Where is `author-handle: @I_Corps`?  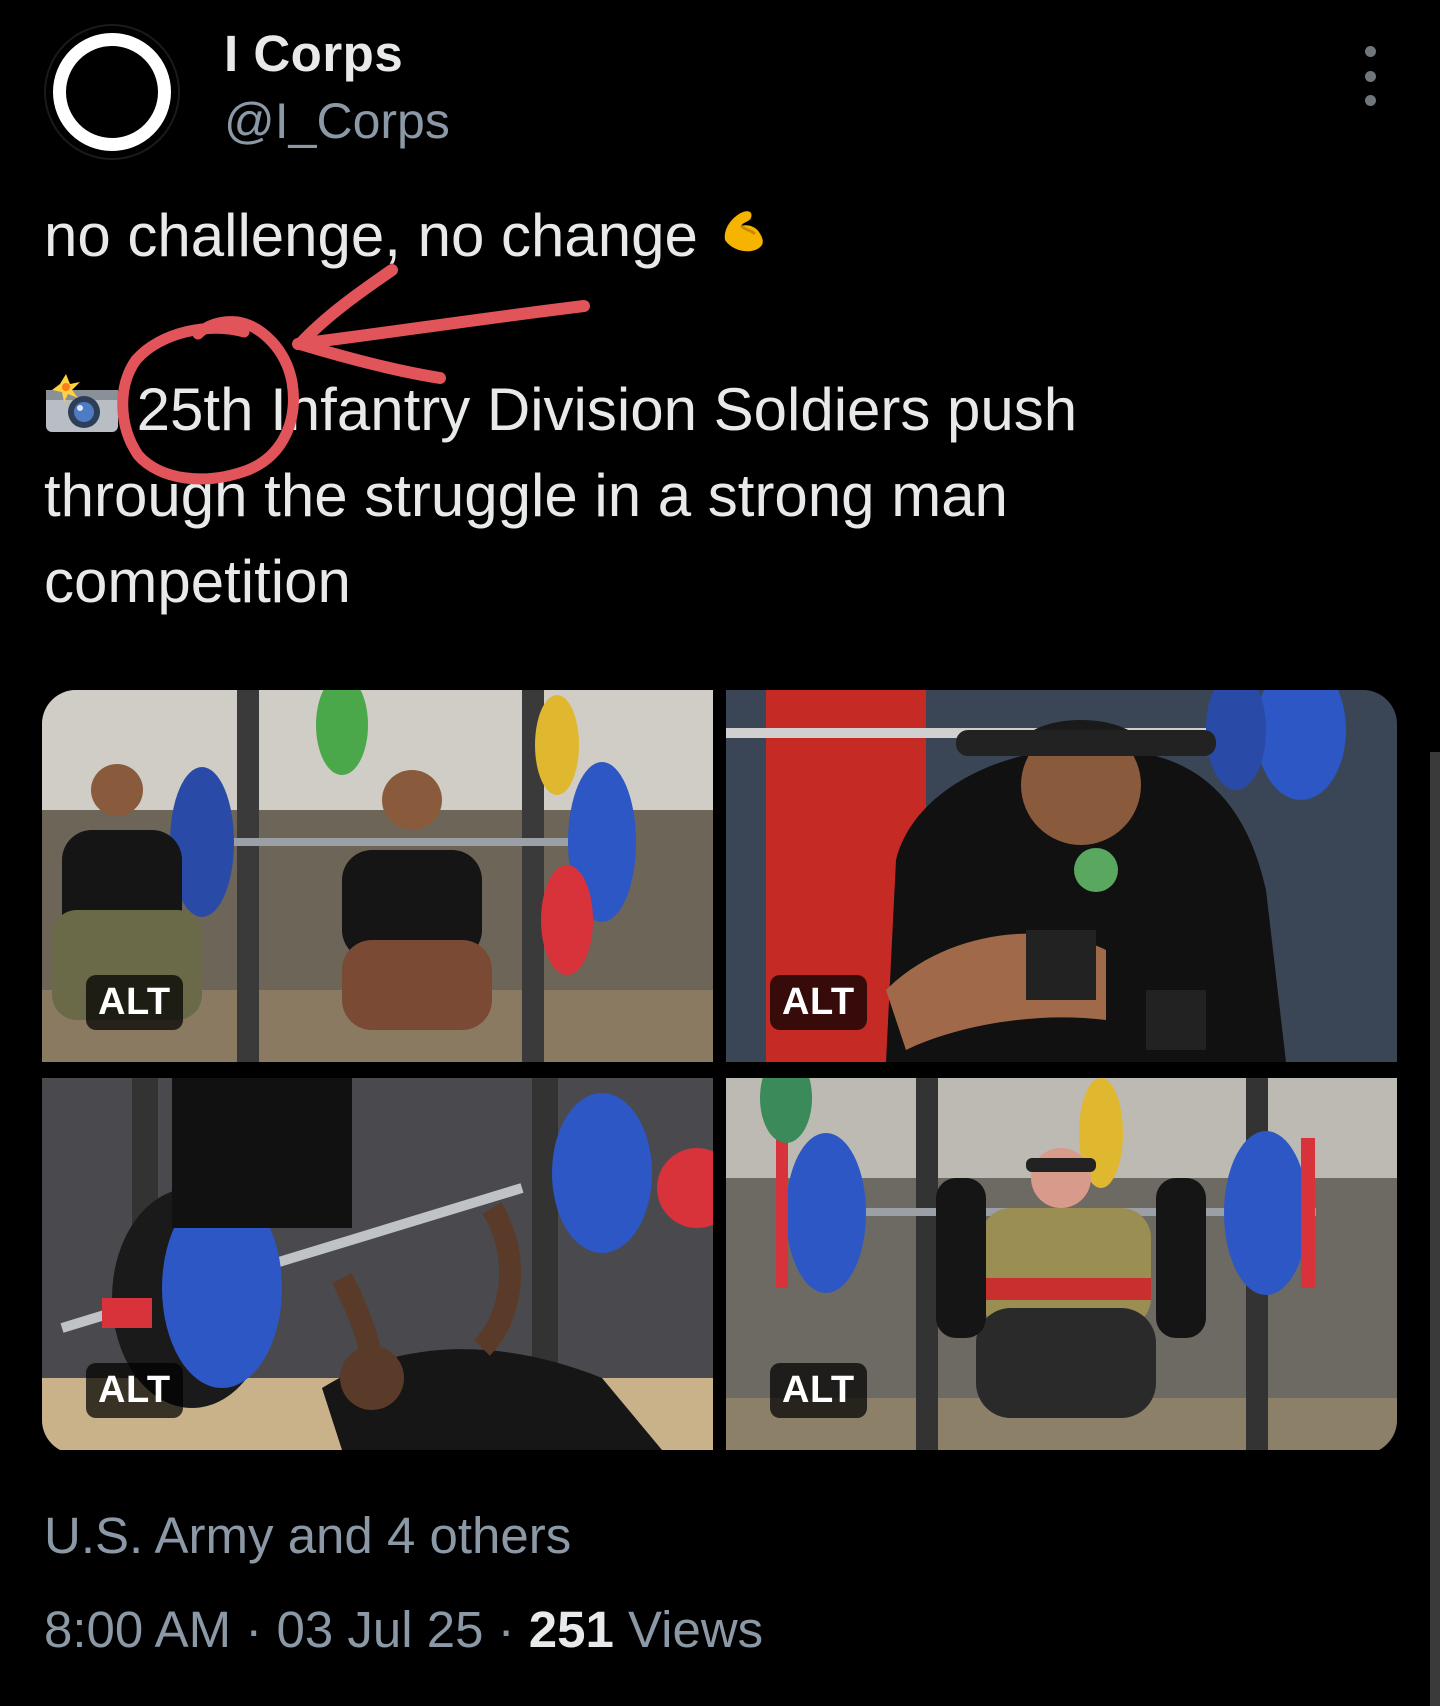
author-handle: @I_Corps is located at coordinates (337, 121).